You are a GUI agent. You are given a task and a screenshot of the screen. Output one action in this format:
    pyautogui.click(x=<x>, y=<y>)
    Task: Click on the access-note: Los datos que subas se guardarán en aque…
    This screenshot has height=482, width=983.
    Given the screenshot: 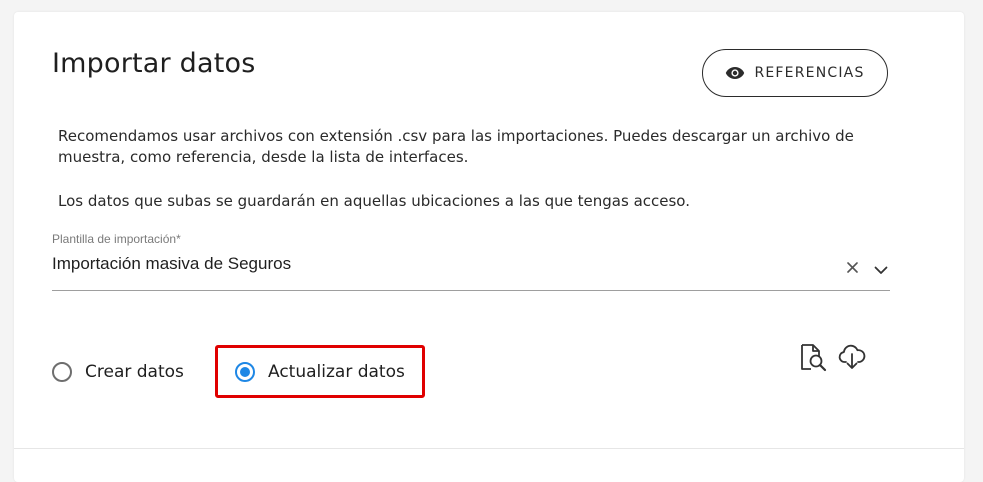 What is the action you would take?
    pyautogui.click(x=374, y=201)
    